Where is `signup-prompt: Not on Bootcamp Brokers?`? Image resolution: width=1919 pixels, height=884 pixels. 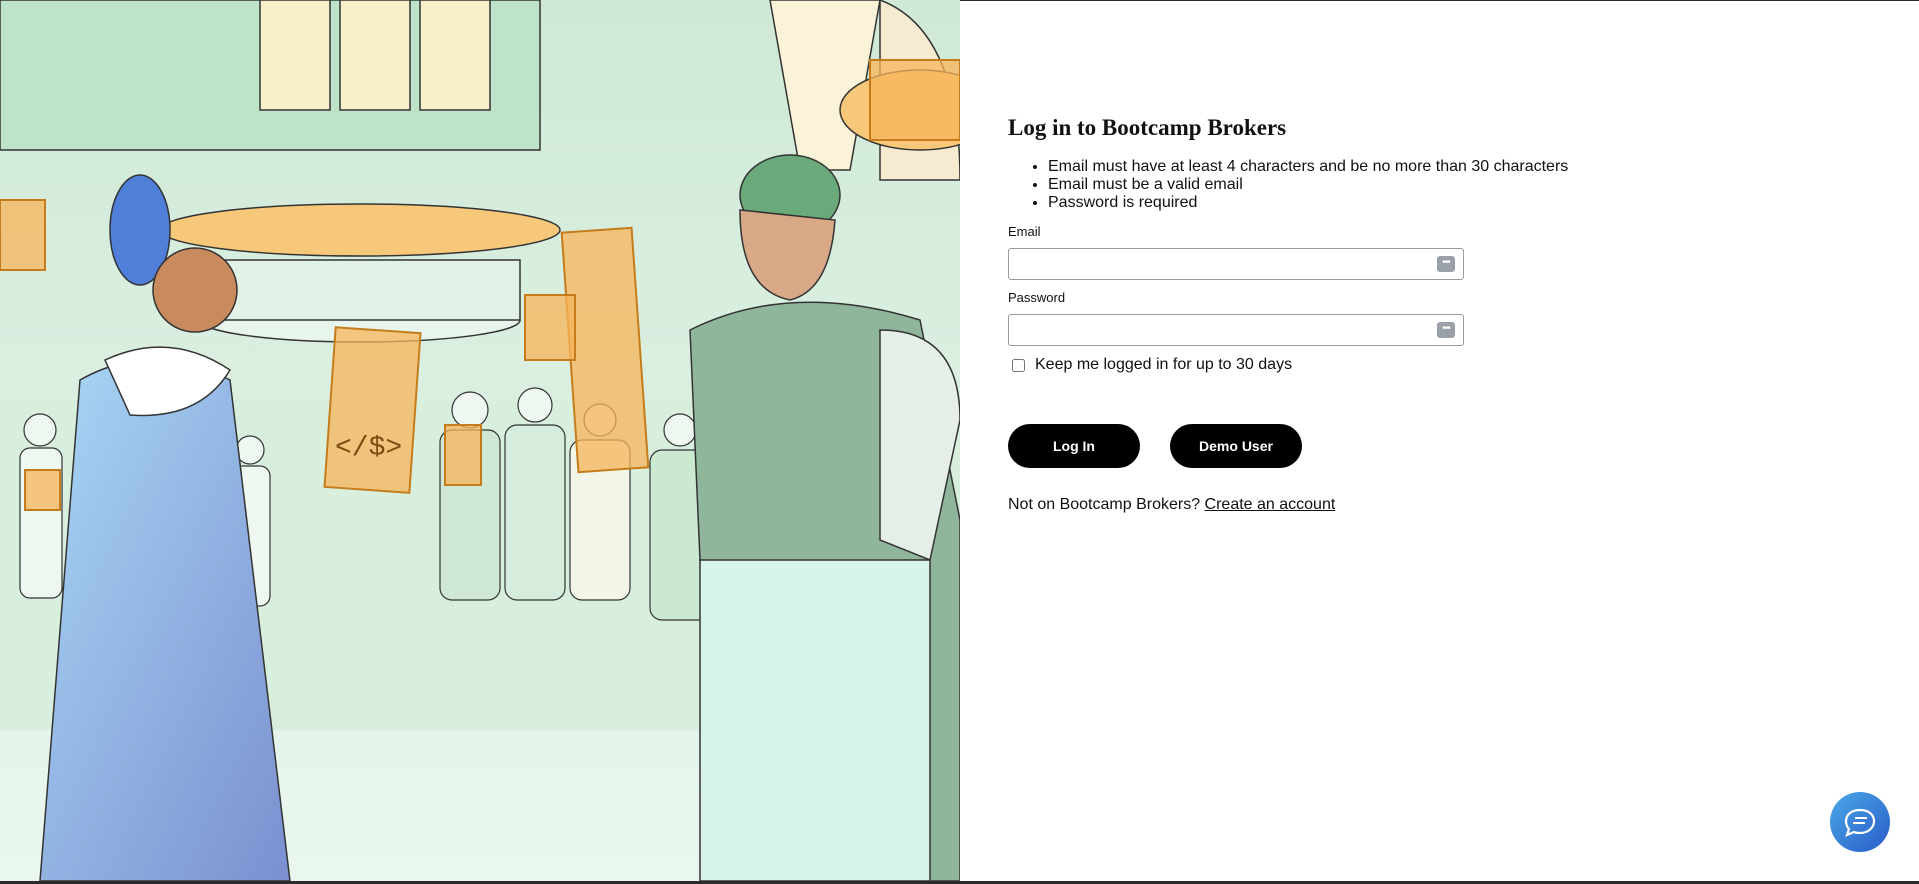 signup-prompt: Not on Bootcamp Brokers? is located at coordinates (1104, 504).